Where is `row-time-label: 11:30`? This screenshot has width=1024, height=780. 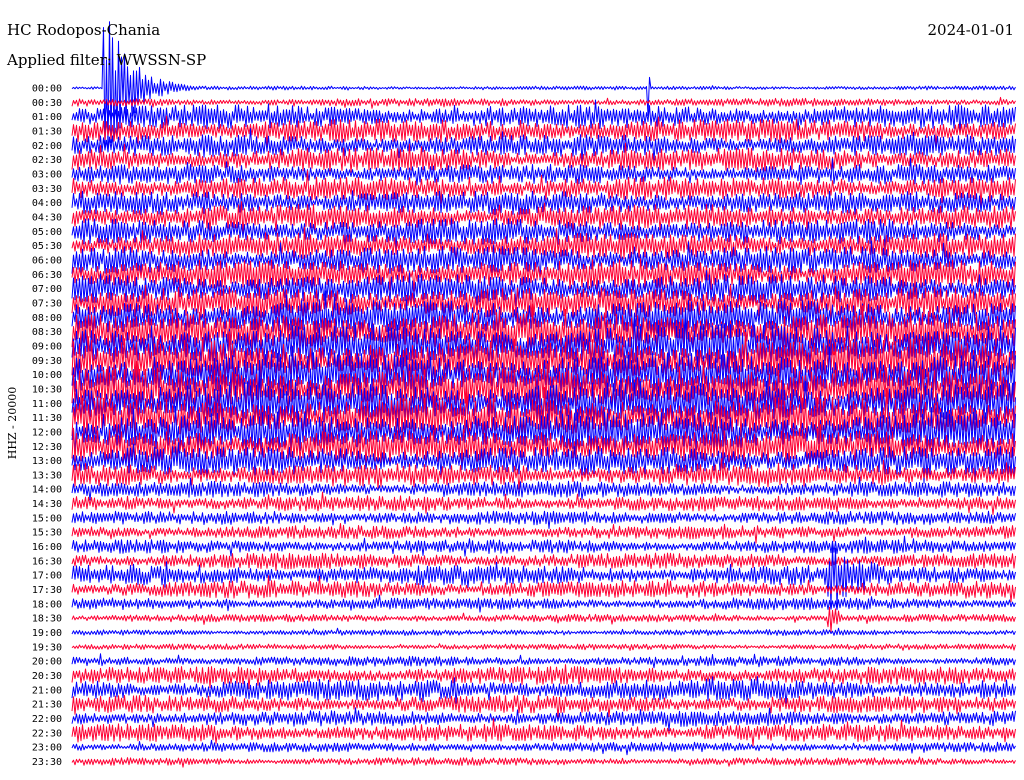 row-time-label: 11:30 is located at coordinates (47, 418).